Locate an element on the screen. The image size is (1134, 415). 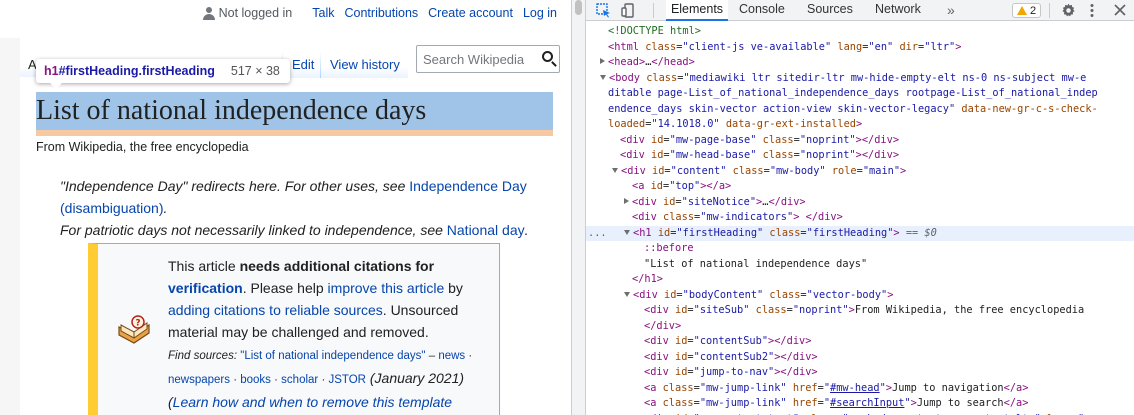
search-input: Search Wikipedia is located at coordinates (488, 59).